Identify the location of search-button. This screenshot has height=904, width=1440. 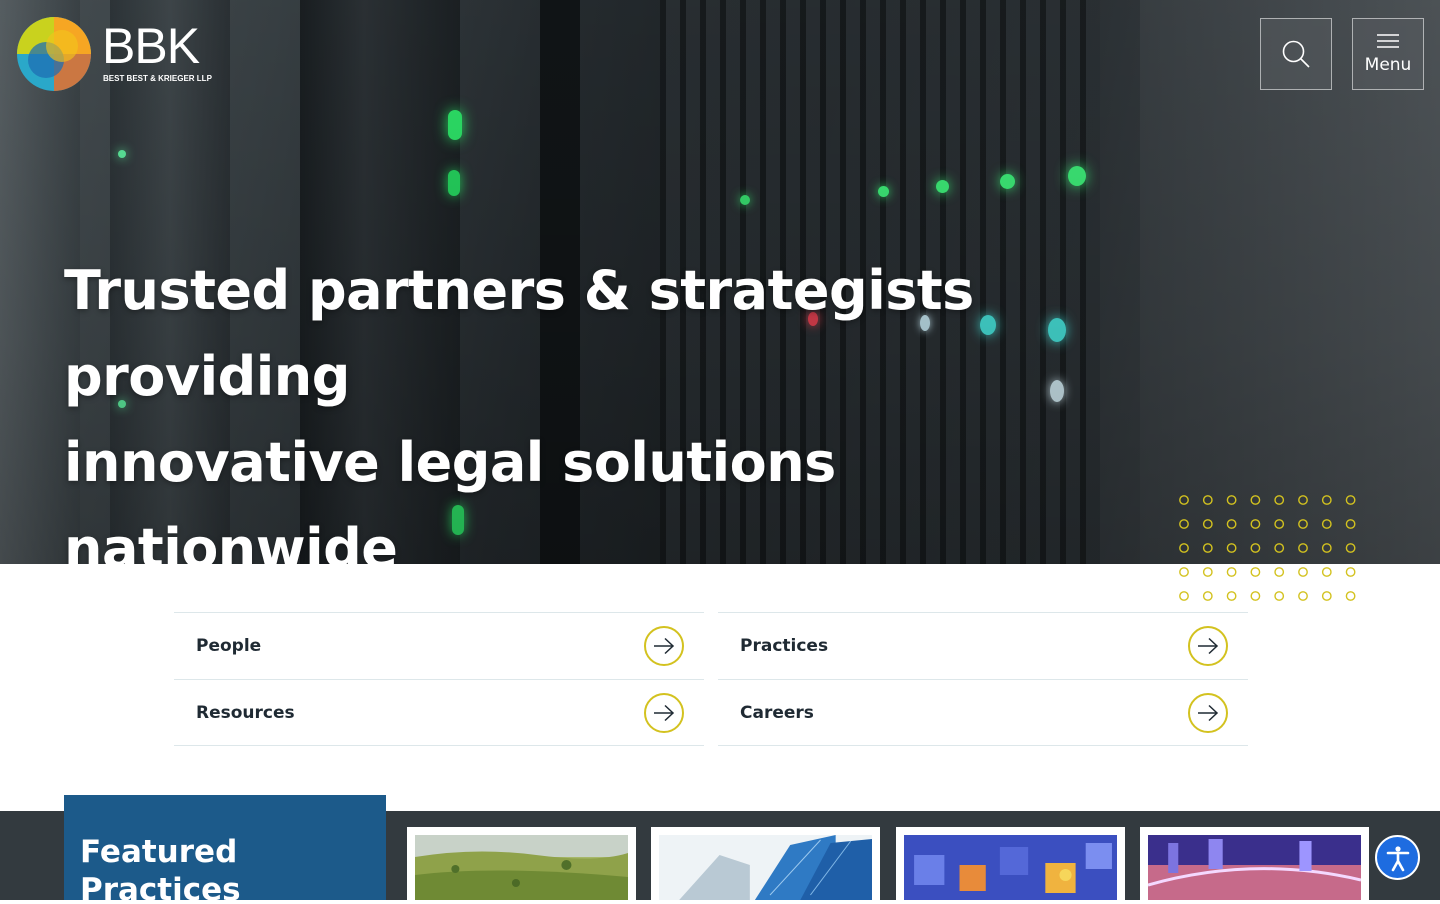
(1296, 54).